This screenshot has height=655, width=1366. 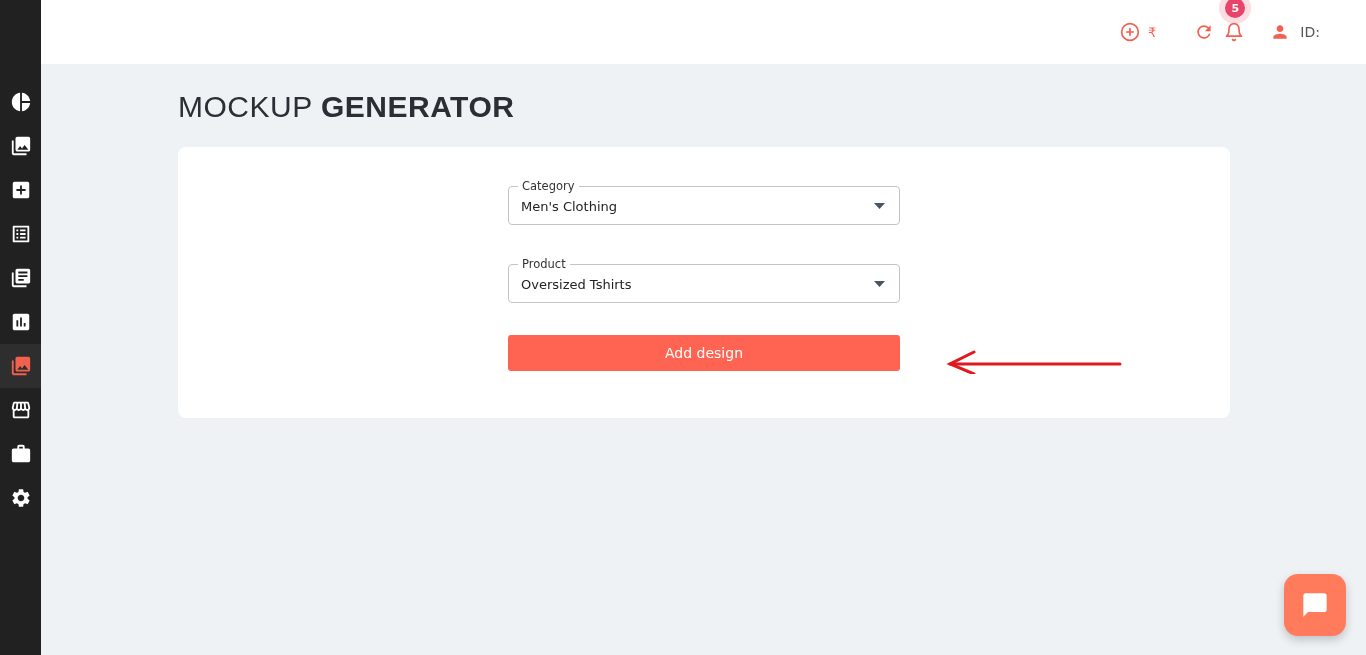 I want to click on add-circle-icon, so click(x=1130, y=32).